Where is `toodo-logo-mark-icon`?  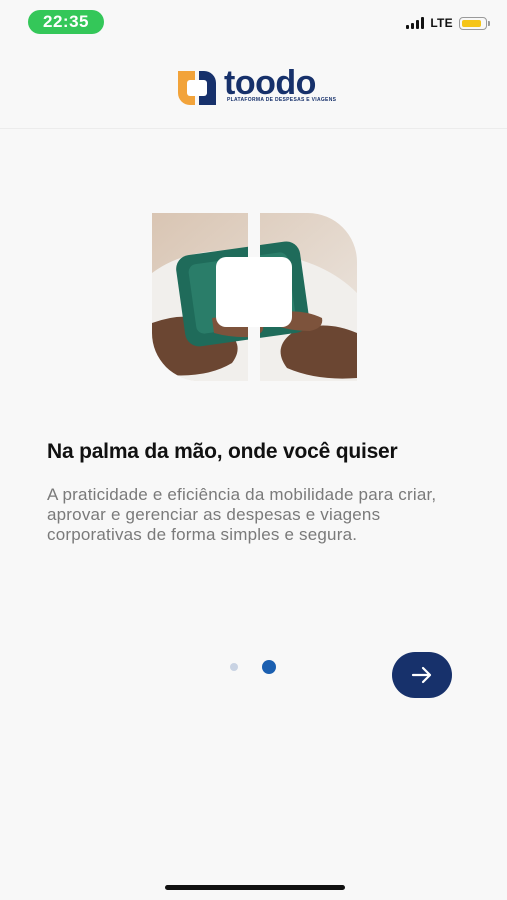
toodo-logo-mark-icon is located at coordinates (197, 88).